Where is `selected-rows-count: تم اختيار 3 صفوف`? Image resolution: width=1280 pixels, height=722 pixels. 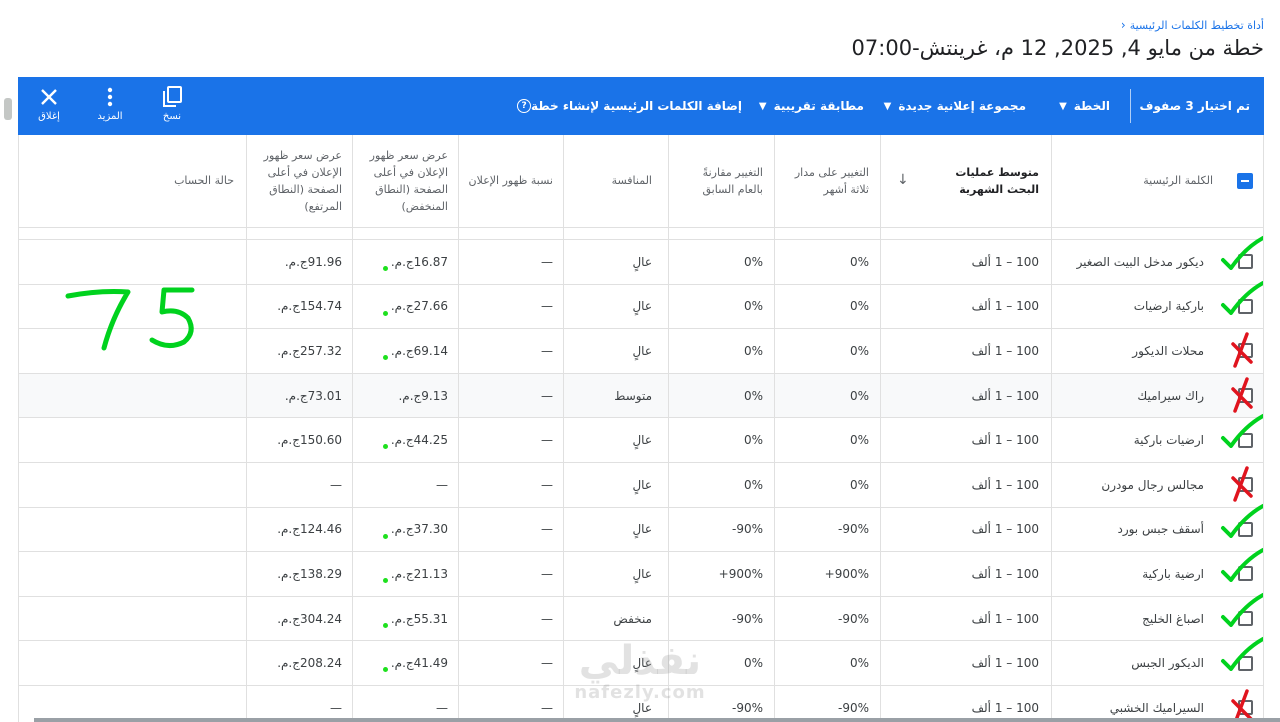
selected-rows-count: تم اختيار 3 صفوف is located at coordinates (1194, 106).